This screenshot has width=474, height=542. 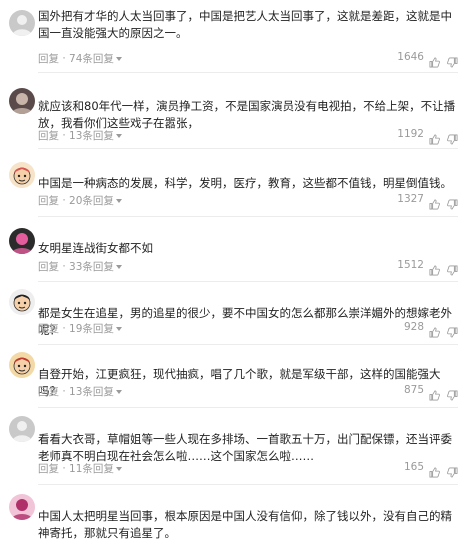 I want to click on like-count: 928, so click(x=413, y=327).